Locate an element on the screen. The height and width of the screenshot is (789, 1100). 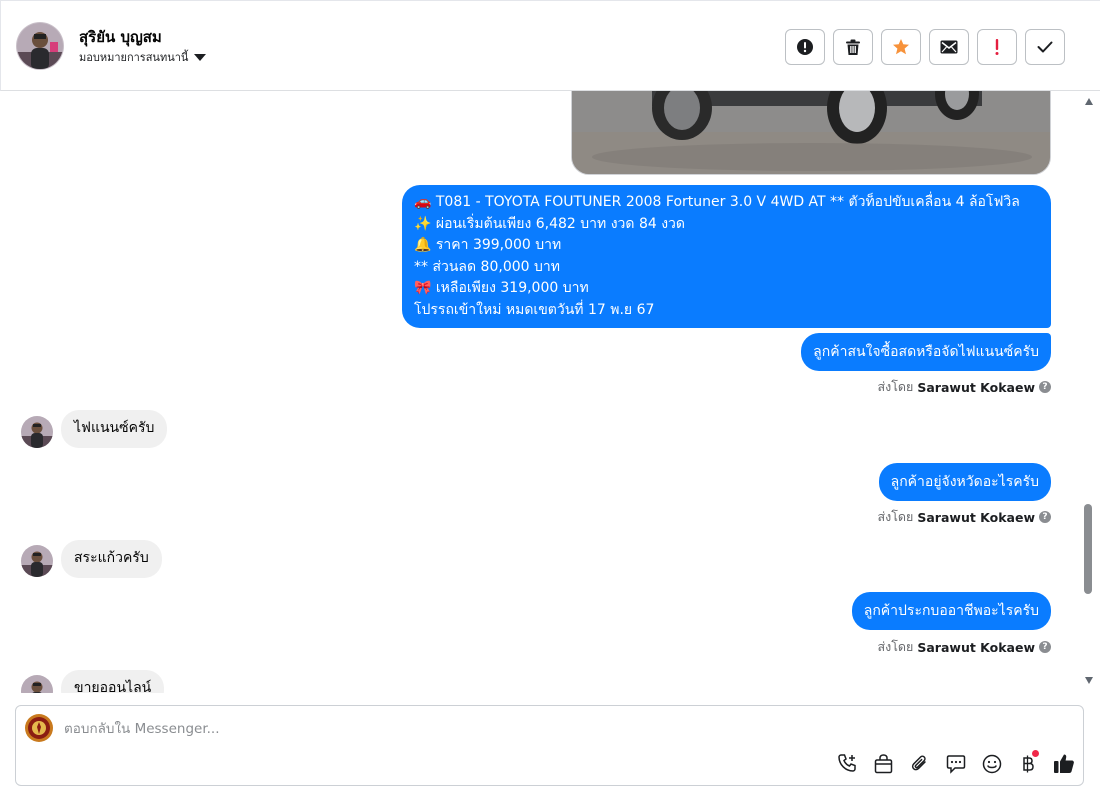
reply-input is located at coordinates (514, 729).